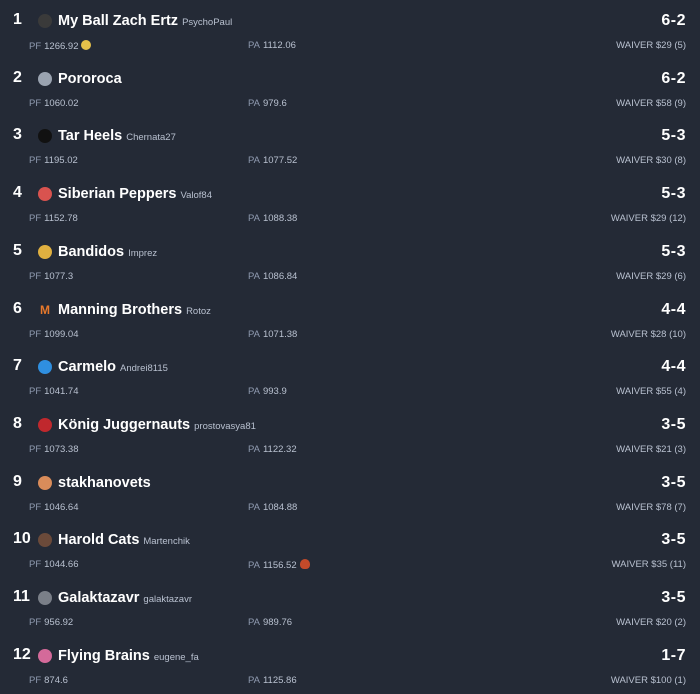 Image resolution: width=700 pixels, height=694 pixels. What do you see at coordinates (648, 565) in the screenshot?
I see `waiver-budget: WAIVER $35 (11)` at bounding box center [648, 565].